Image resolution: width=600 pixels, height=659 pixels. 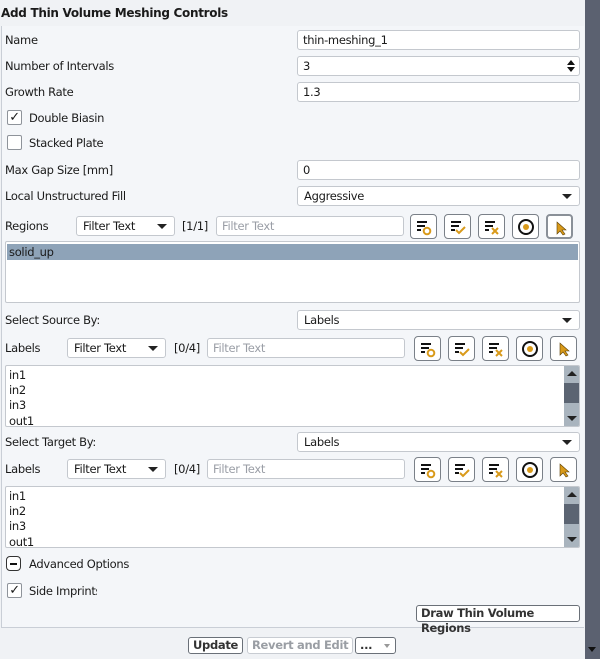 I want to click on max-gap-label: Max Gap Size [mm], so click(x=59, y=170).